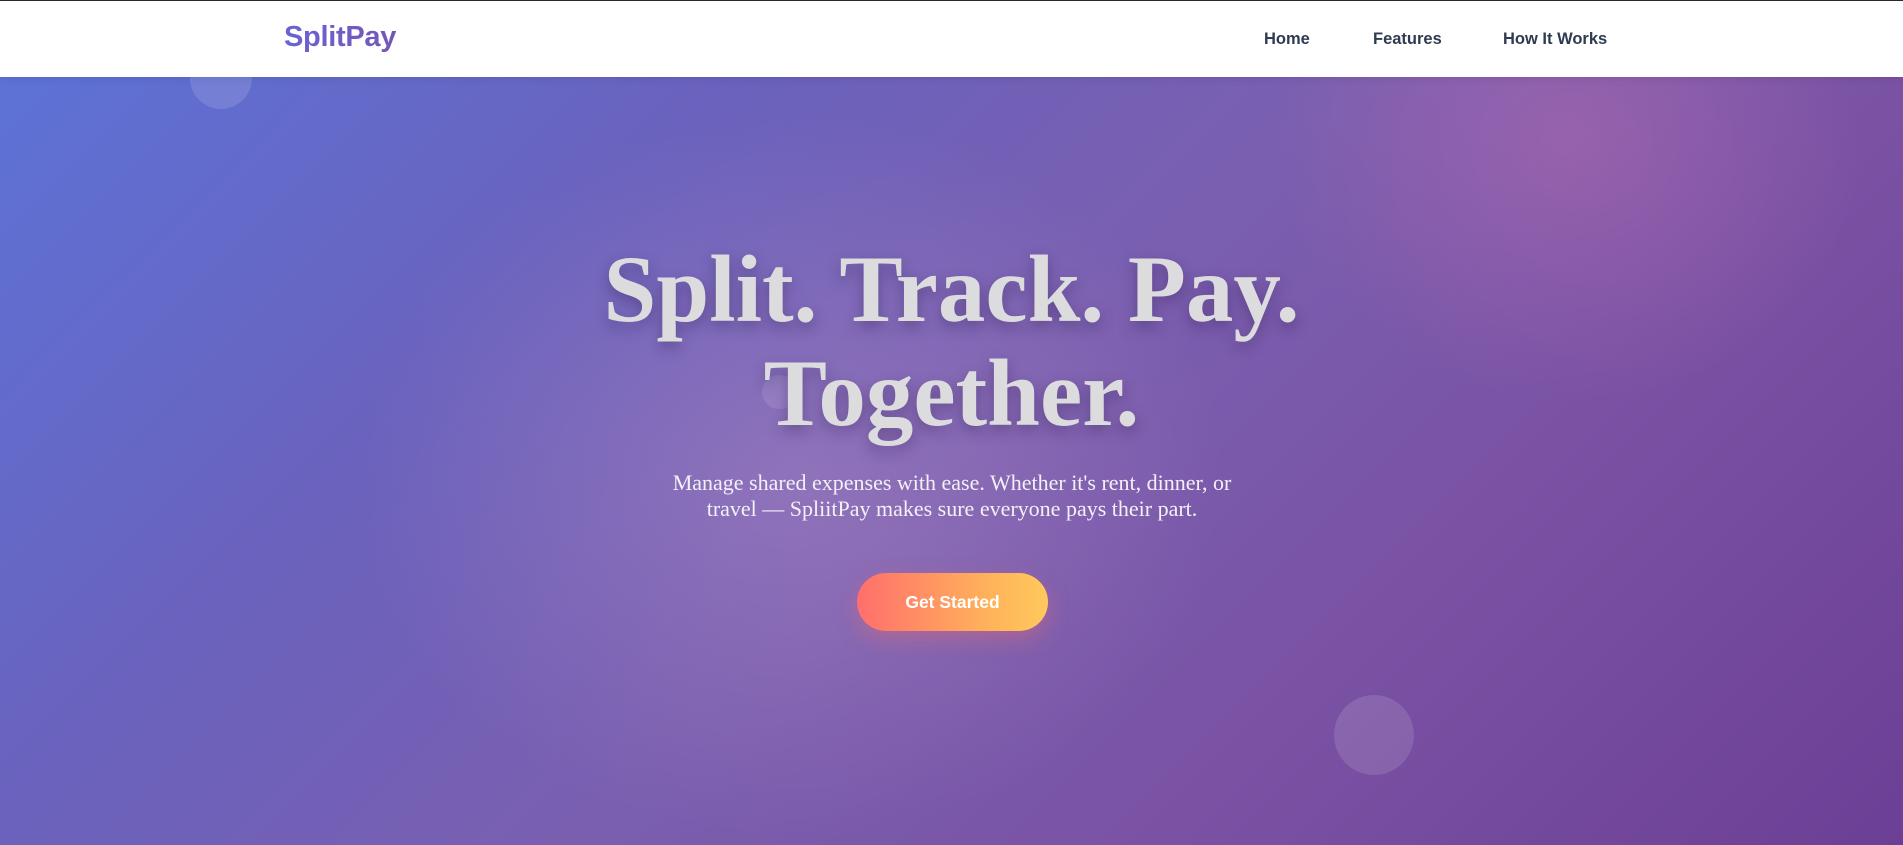 Image resolution: width=1903 pixels, height=845 pixels. Describe the element at coordinates (1287, 39) in the screenshot. I see `nav-link-home: Home` at that location.